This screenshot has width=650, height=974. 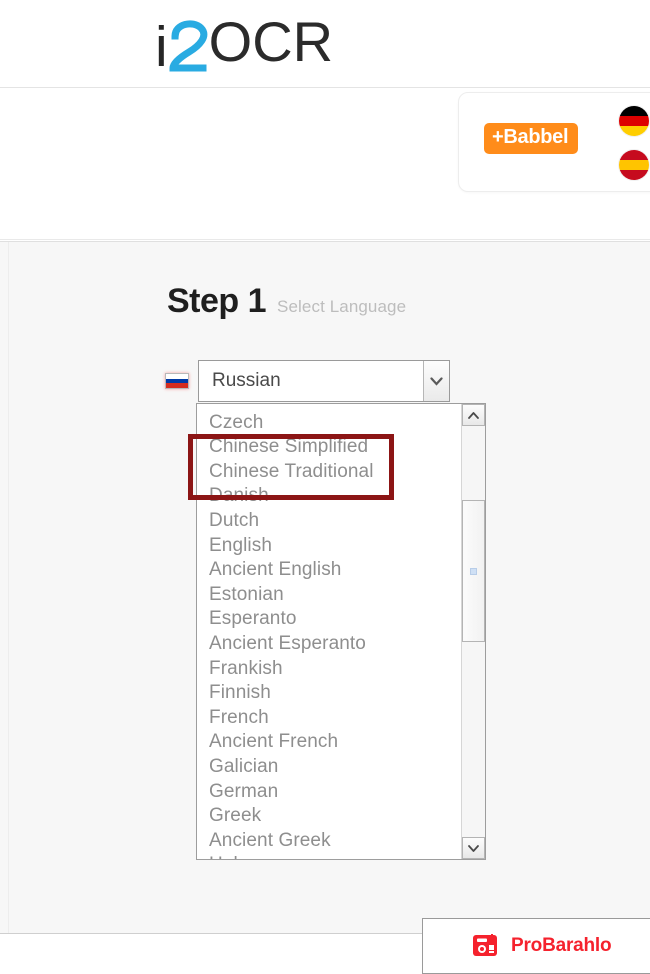 I want to click on probarahlo-watermark: ProBarahlo, so click(x=536, y=946).